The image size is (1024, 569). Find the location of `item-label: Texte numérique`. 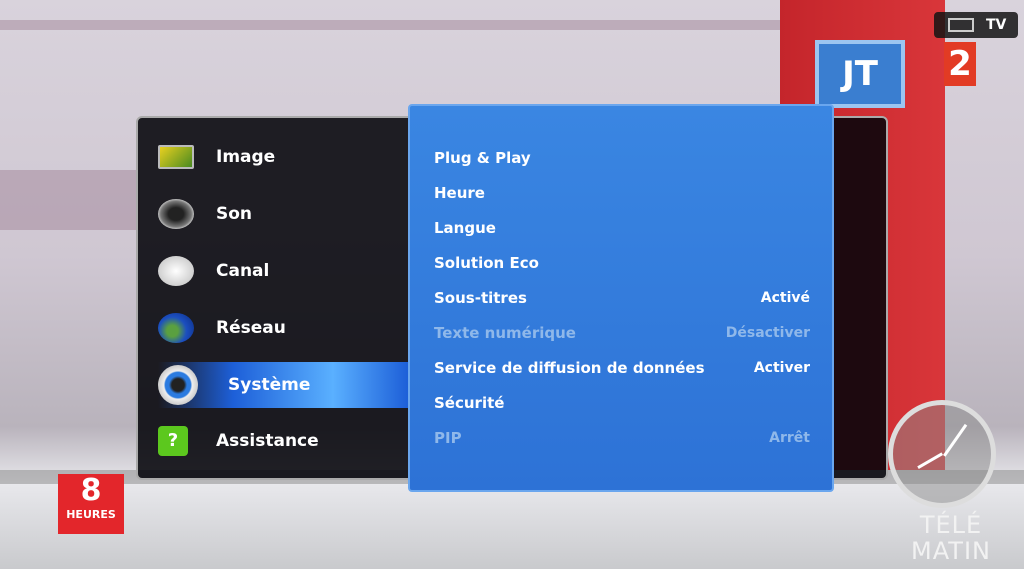

item-label: Texte numérique is located at coordinates (505, 333).